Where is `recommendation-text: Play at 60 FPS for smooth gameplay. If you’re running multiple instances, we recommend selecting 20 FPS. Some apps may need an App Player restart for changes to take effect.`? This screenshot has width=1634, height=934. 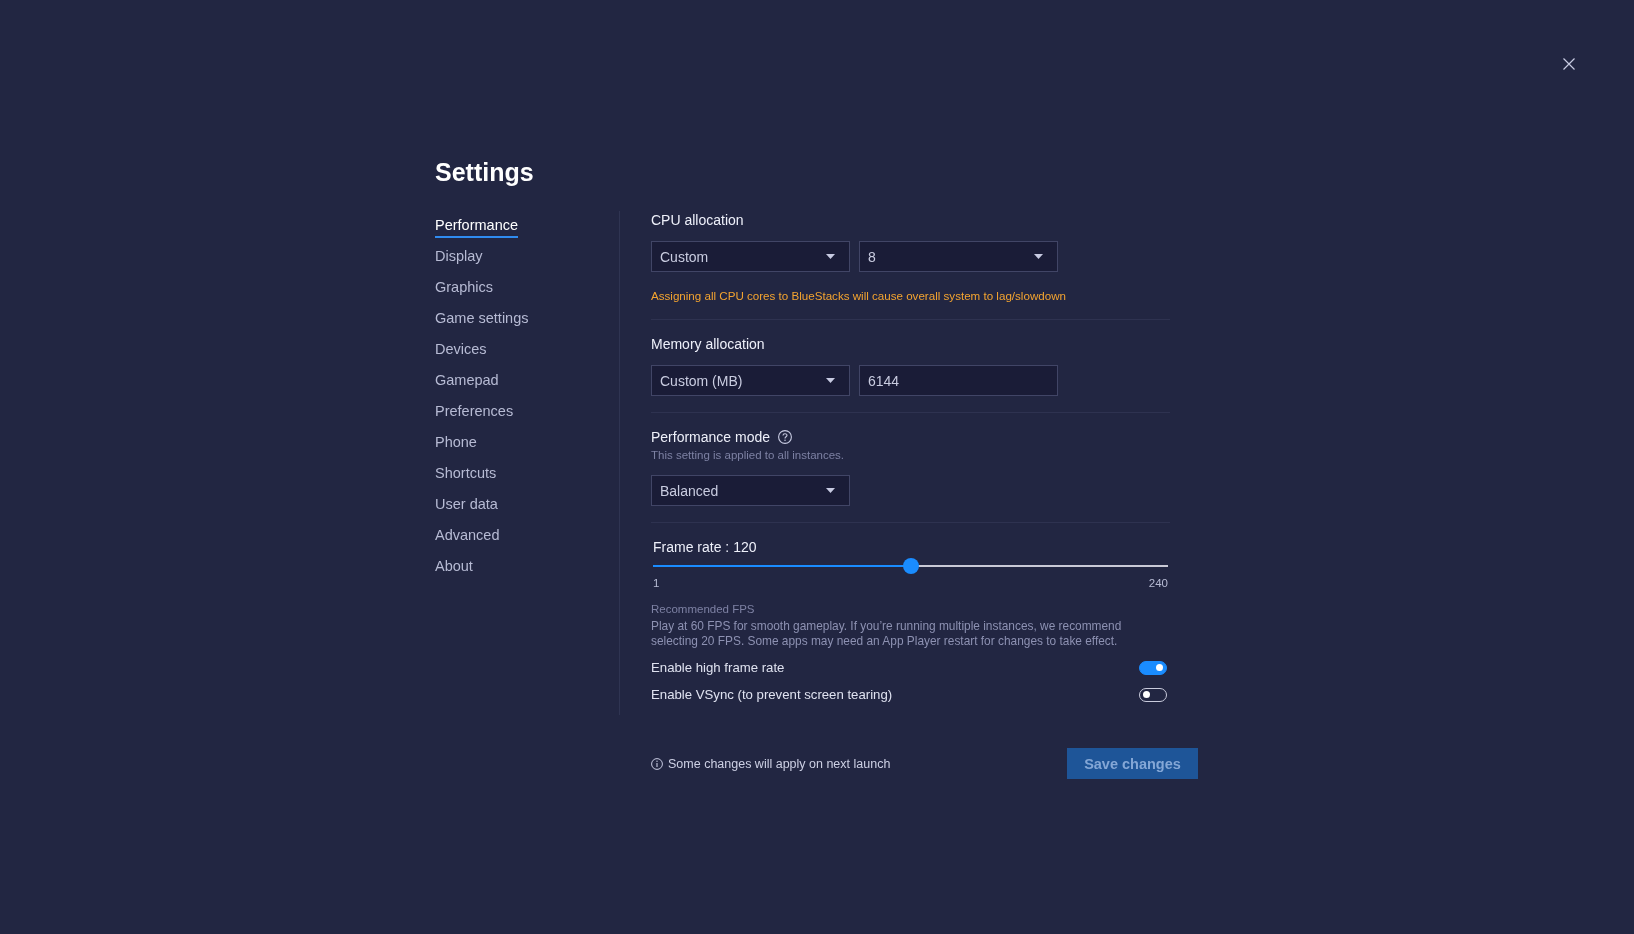 recommendation-text: Play at 60 FPS for smooth gameplay. If you’re running multiple instances, we recommend selecting 20 FPS. Some apps may need an App Player restart for changes to take effect. is located at coordinates (887, 633).